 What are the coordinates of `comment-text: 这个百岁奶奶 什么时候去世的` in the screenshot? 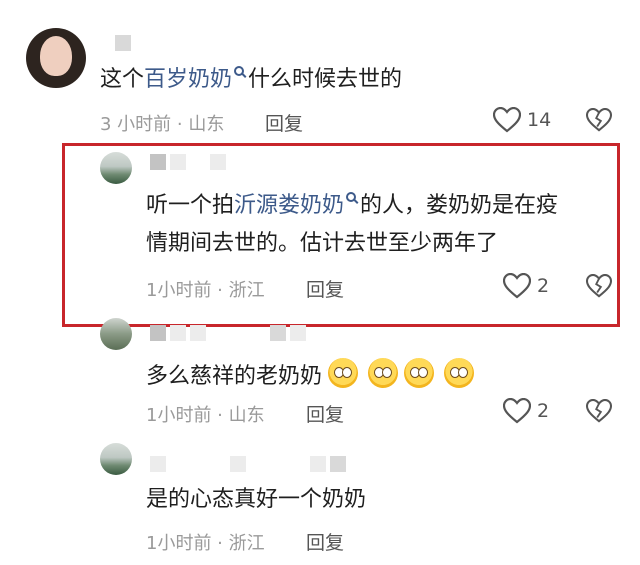 It's located at (251, 80).